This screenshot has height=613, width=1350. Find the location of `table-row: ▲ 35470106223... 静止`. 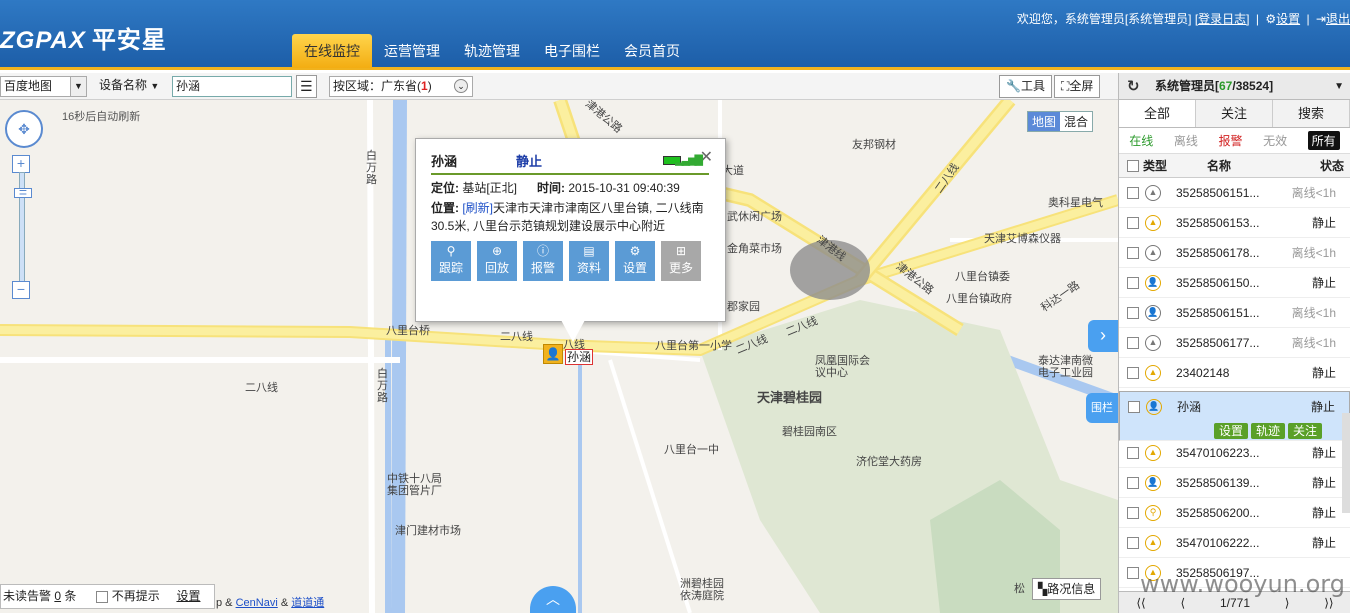

table-row: ▲ 35470106223... 静止 is located at coordinates (1234, 453).